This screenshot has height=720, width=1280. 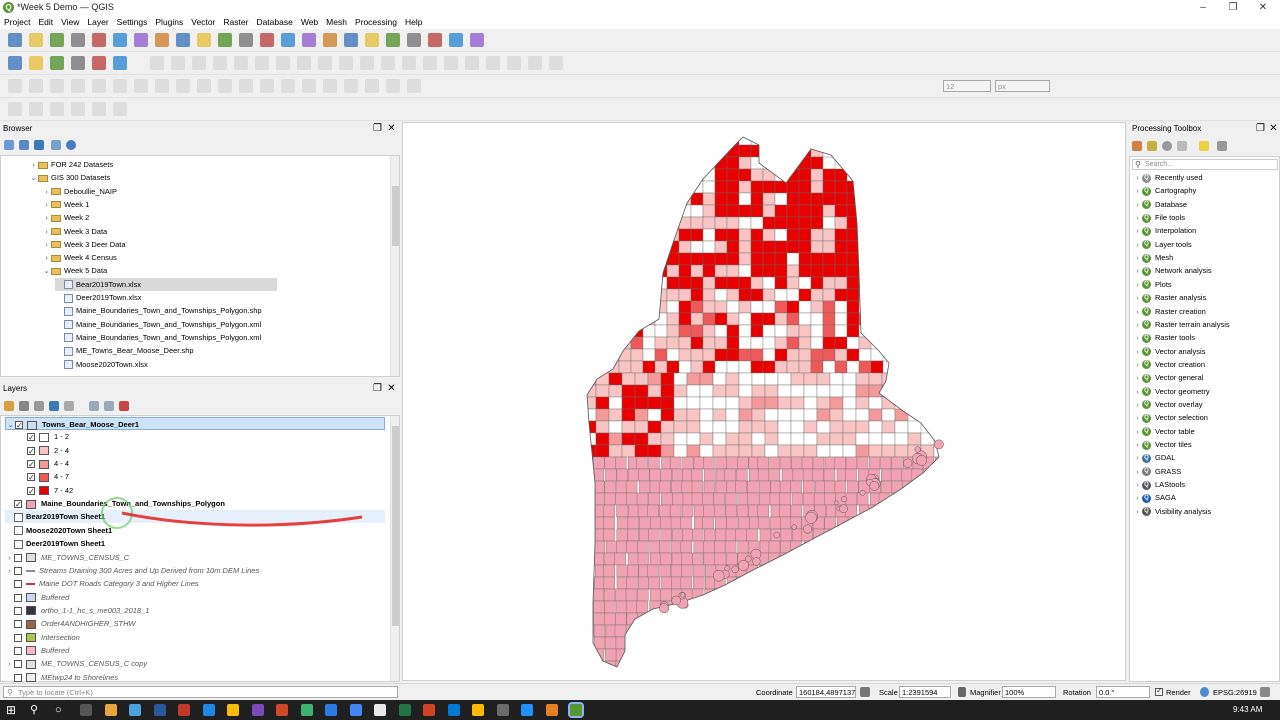 I want to click on extents-toggle-icon, so click(x=865, y=692).